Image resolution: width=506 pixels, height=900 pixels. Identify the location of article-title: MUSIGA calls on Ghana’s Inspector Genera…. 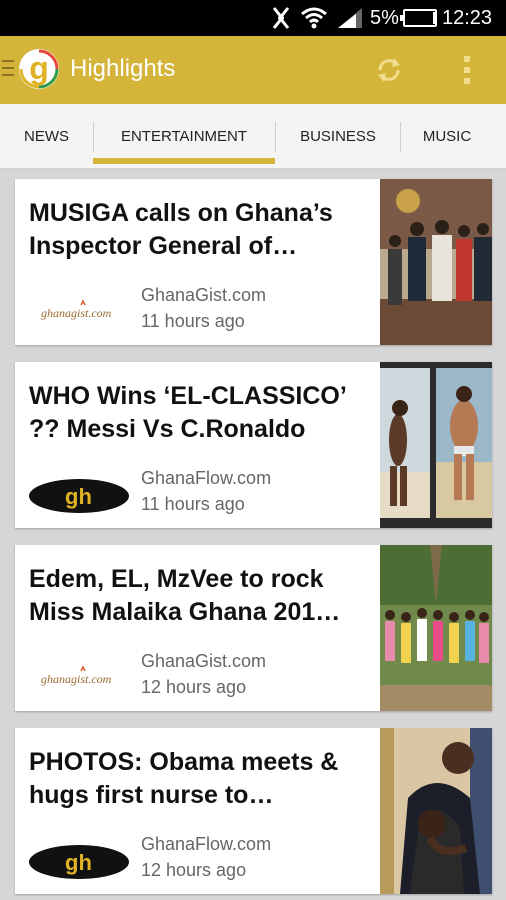
(199, 230).